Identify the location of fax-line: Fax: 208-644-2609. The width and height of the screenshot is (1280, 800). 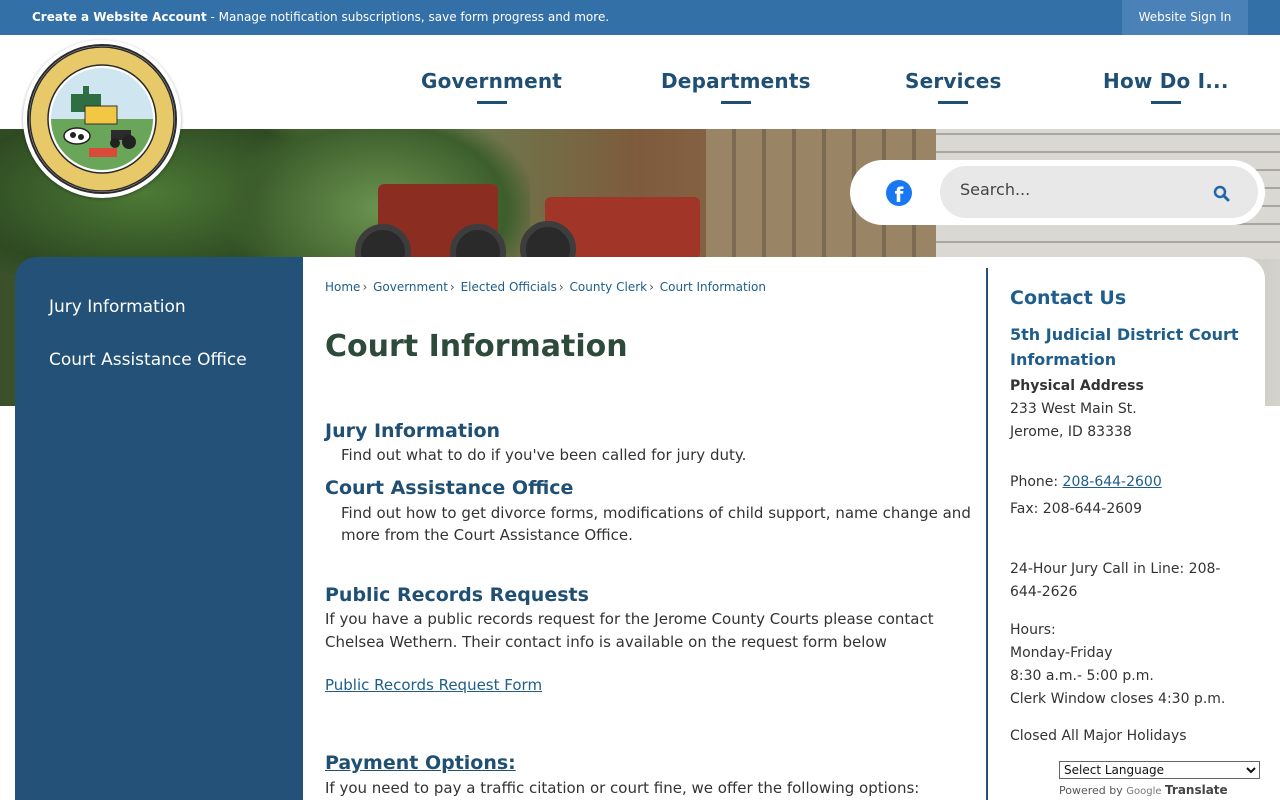
(1076, 509).